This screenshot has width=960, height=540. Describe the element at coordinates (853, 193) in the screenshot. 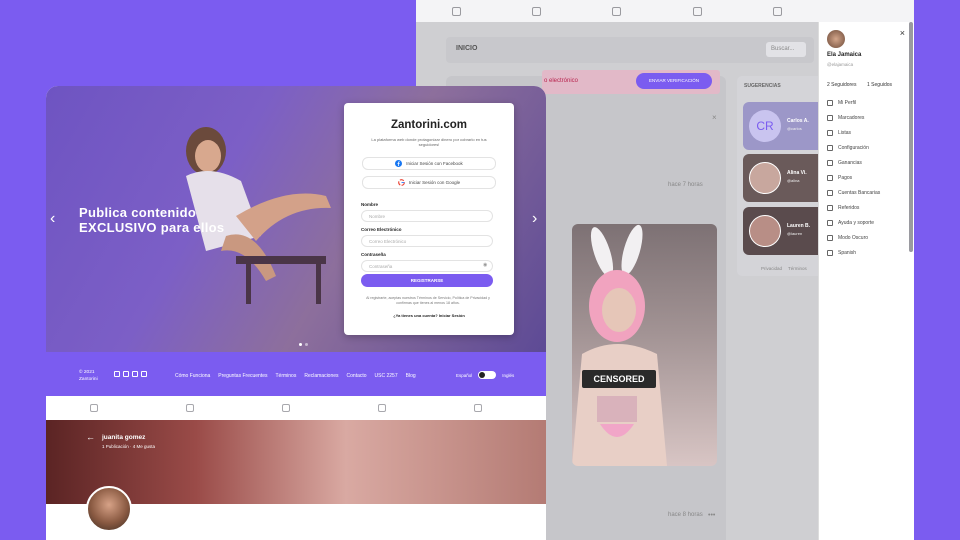

I see `menu-item-bank-accounts: Cuentas Bancarias` at that location.